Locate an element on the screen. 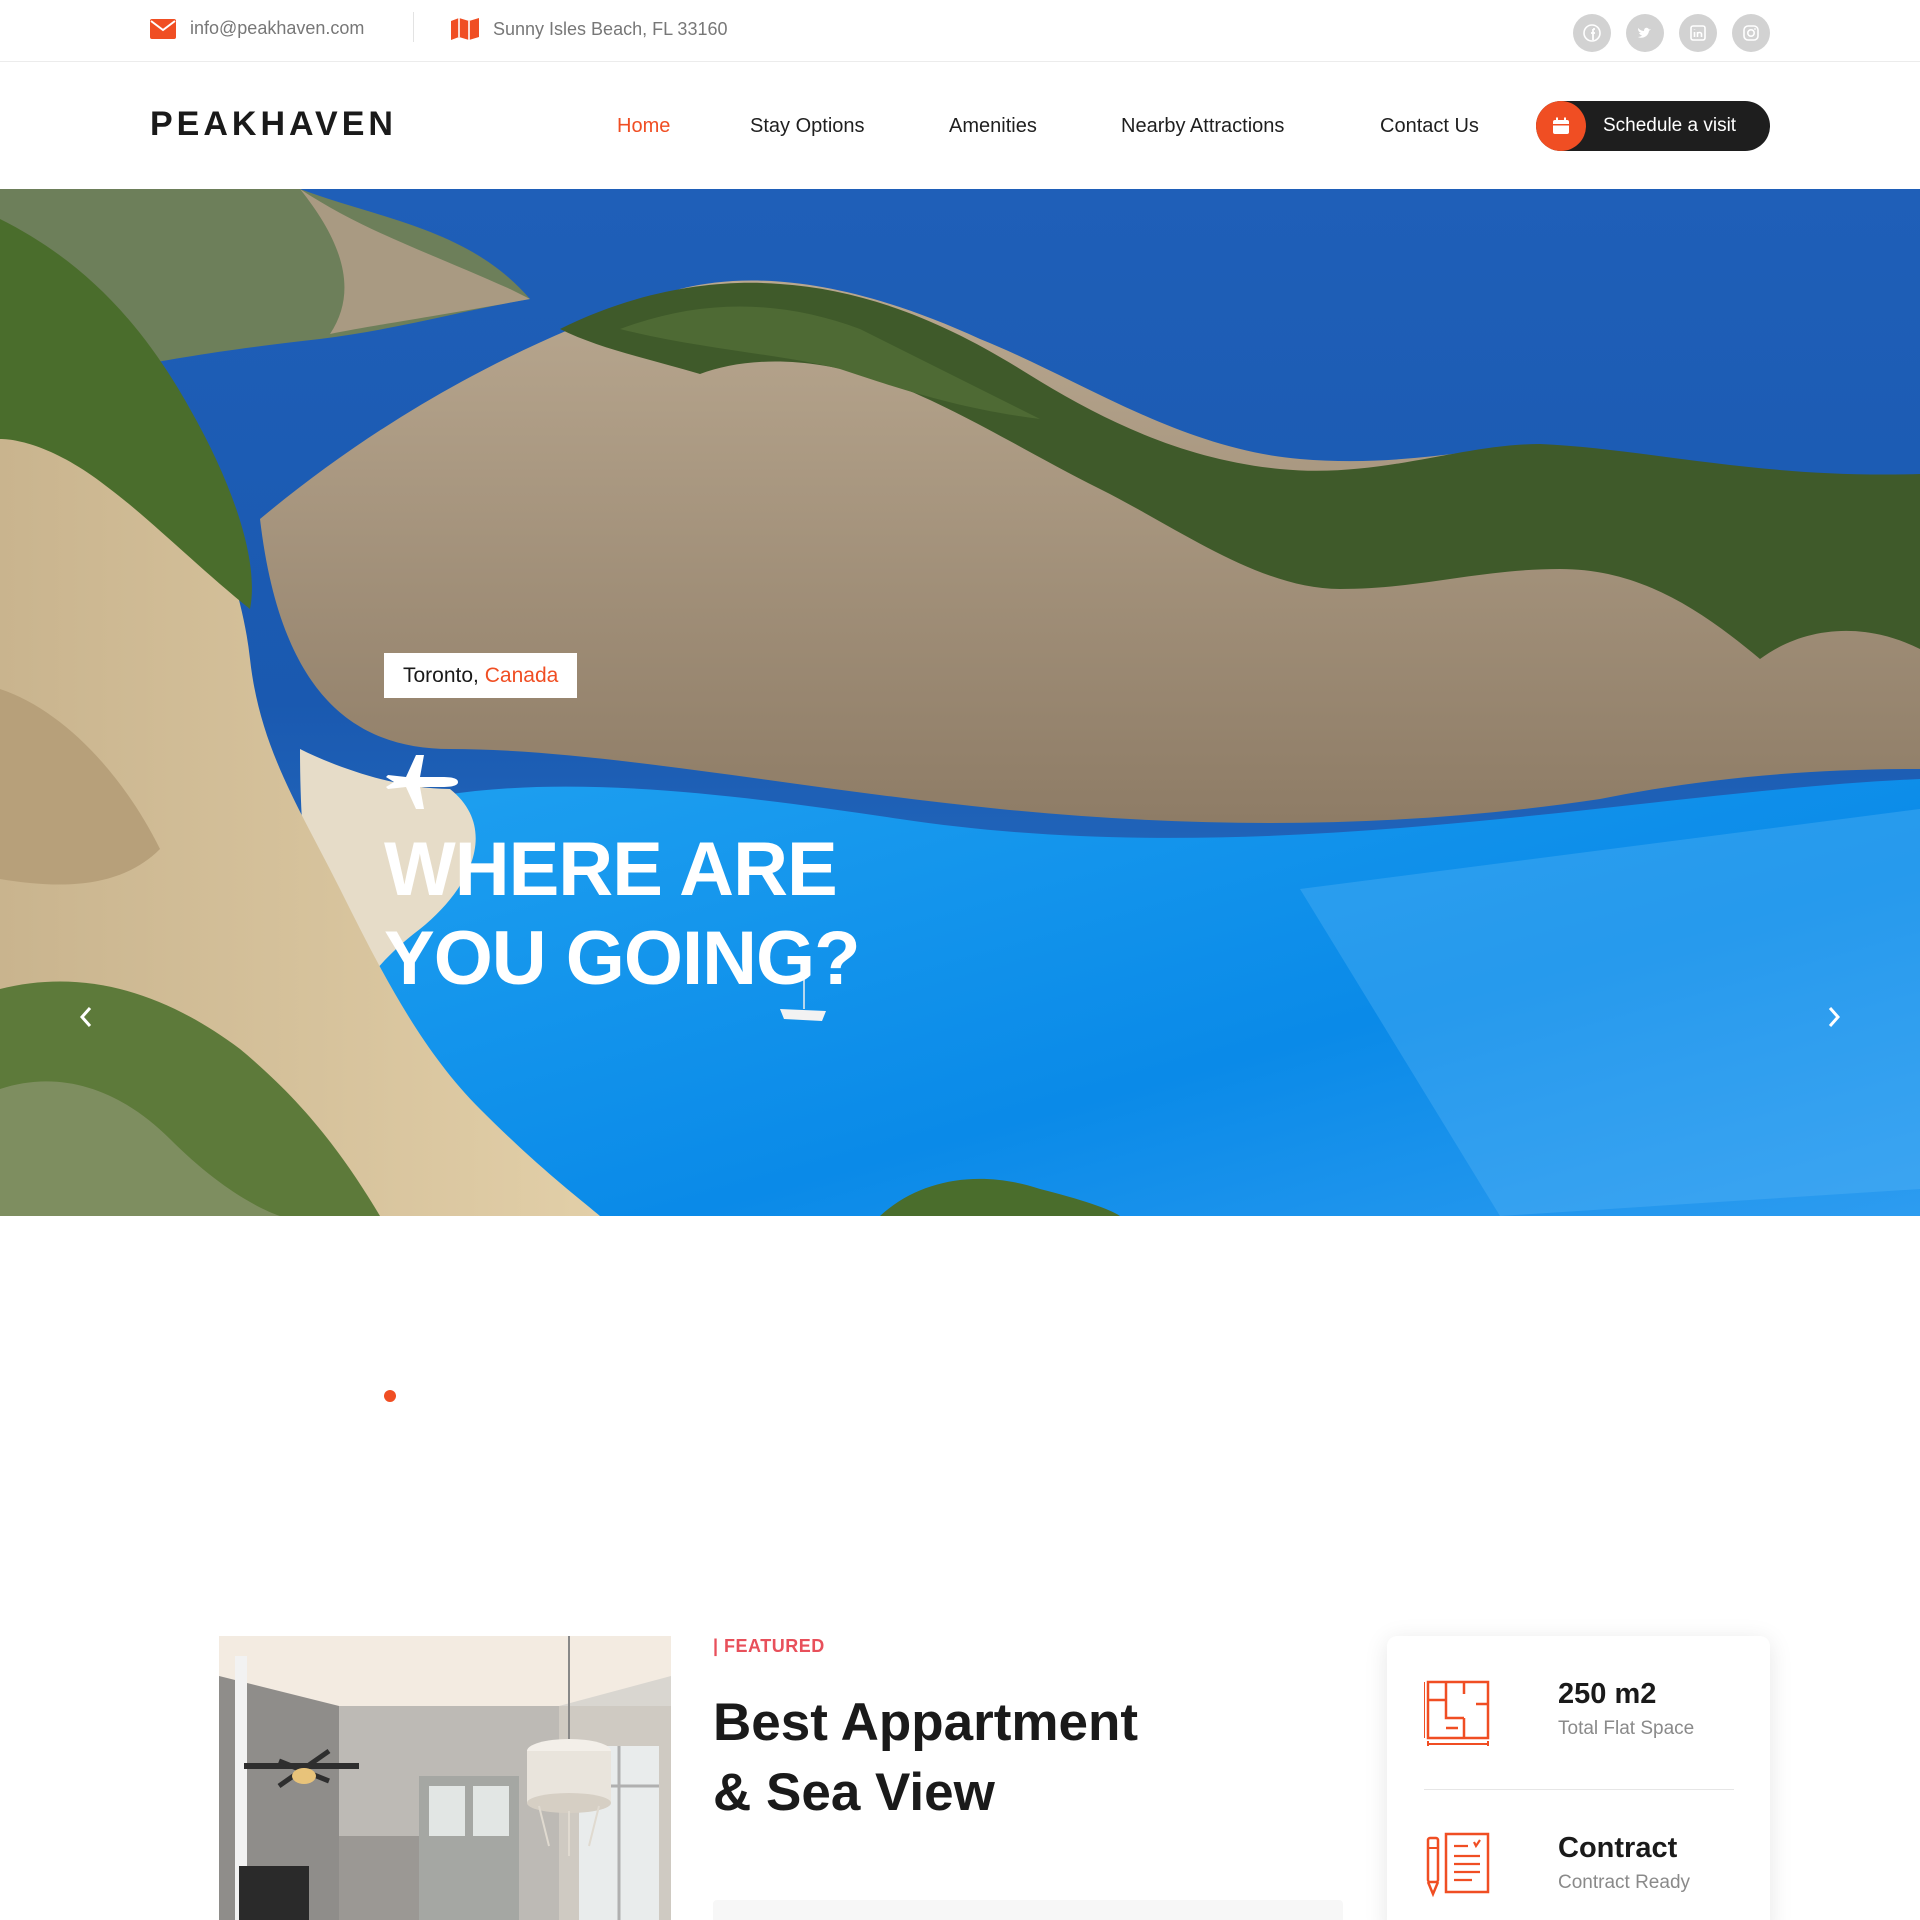 This screenshot has height=1920, width=1920. nav-stay-options: Stay Options is located at coordinates (807, 126).